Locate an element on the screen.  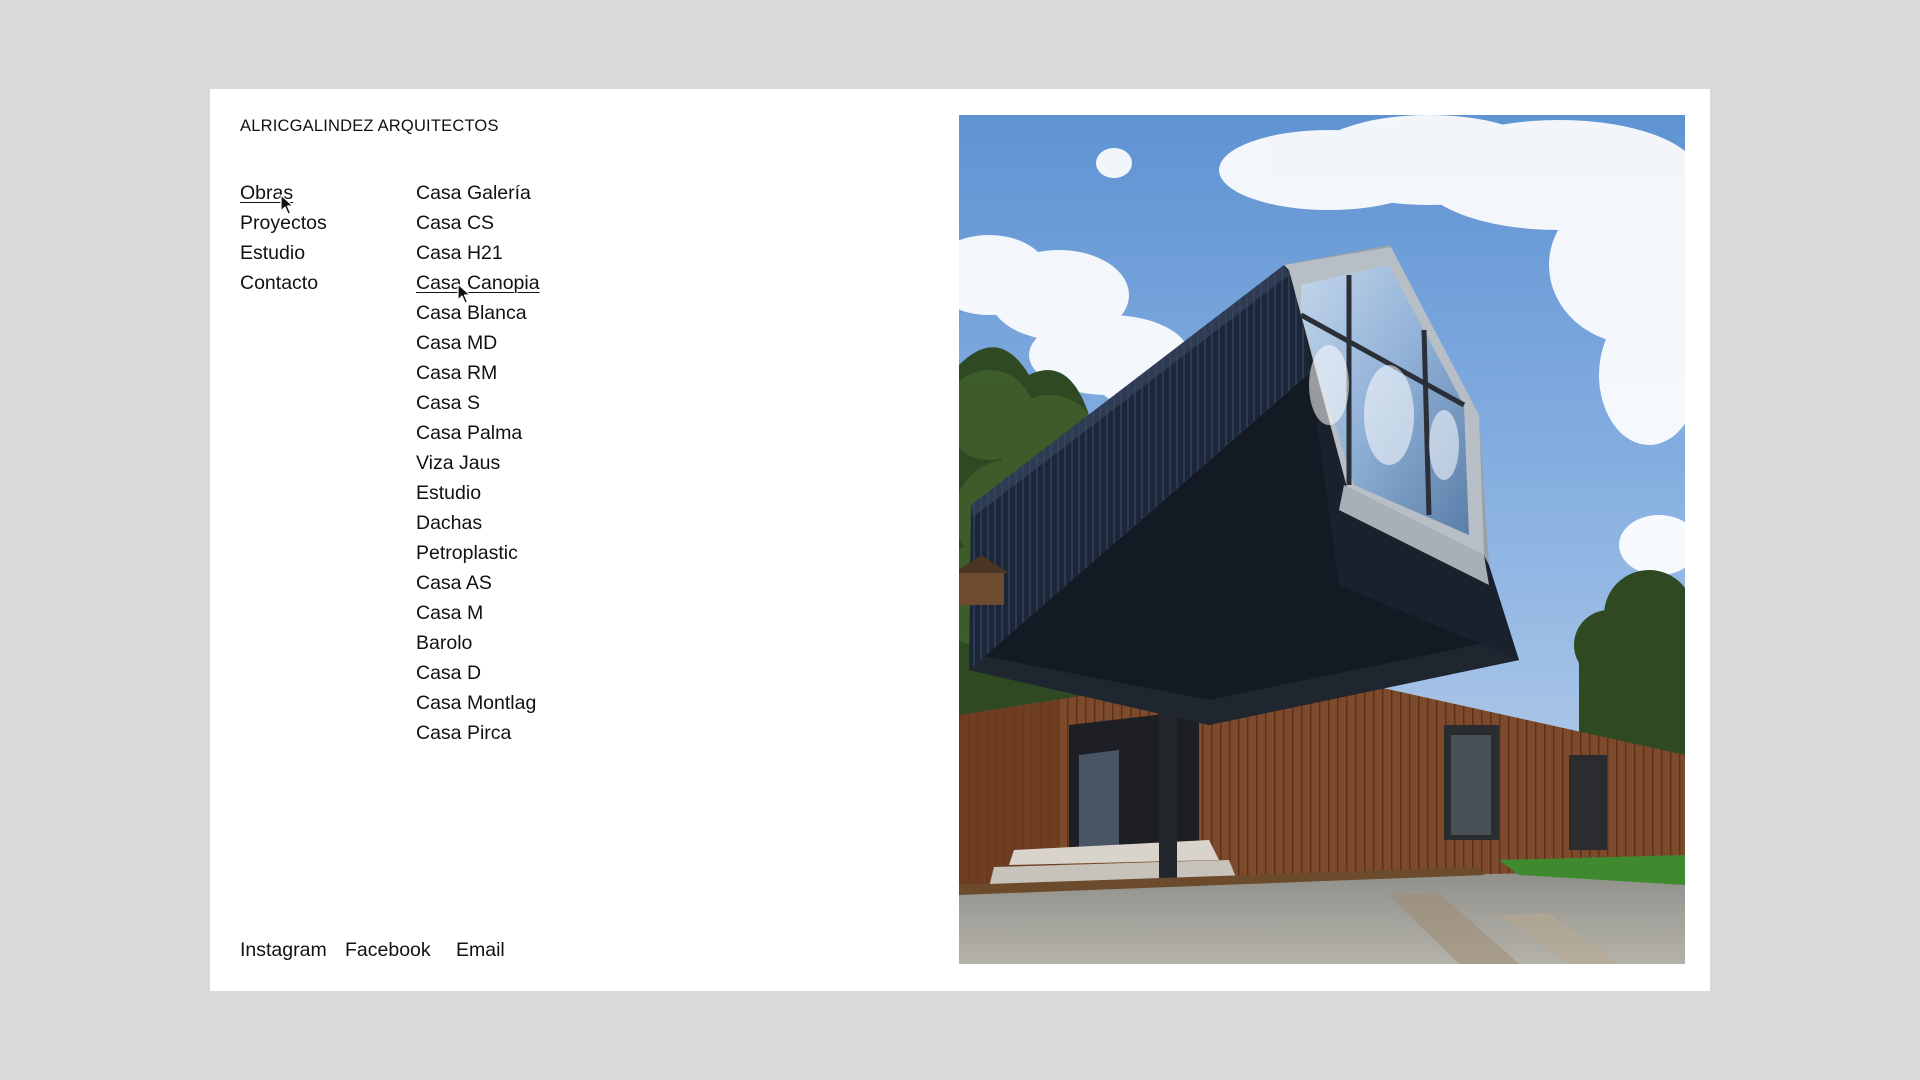
work-item-label: Casa Palma is located at coordinates (469, 433).